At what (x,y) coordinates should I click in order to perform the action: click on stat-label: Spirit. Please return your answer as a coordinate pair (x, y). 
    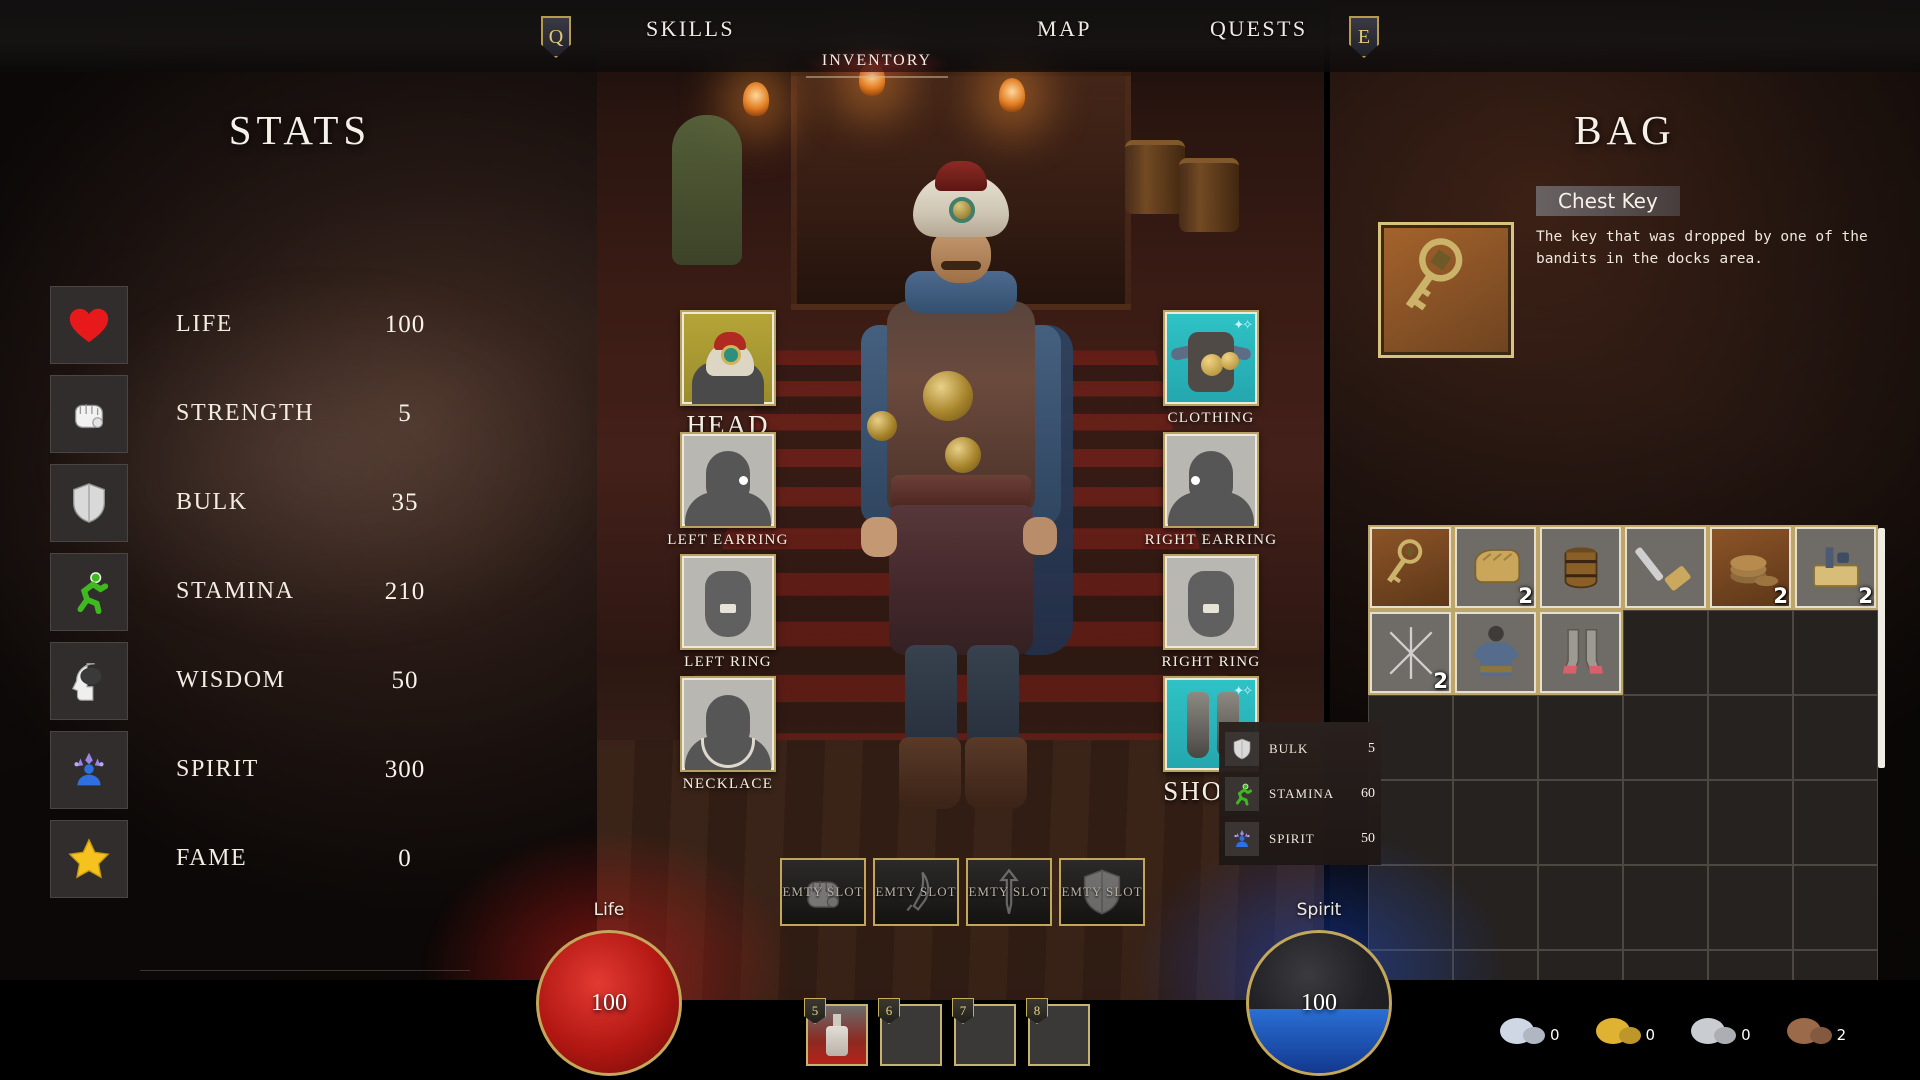
    Looking at the image, I should click on (217, 769).